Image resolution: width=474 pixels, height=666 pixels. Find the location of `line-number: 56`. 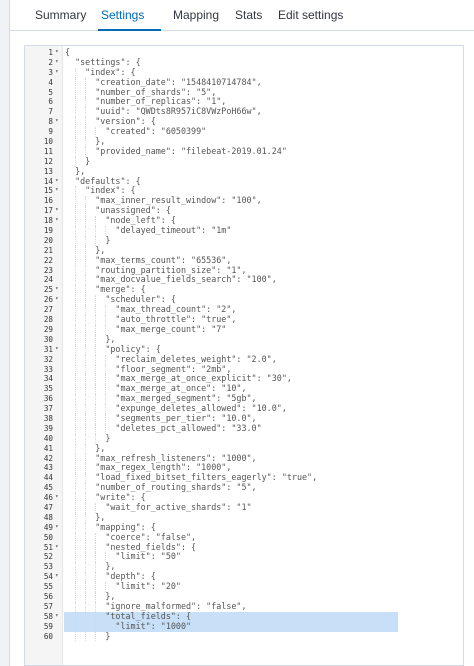

line-number: 56 is located at coordinates (48, 596).